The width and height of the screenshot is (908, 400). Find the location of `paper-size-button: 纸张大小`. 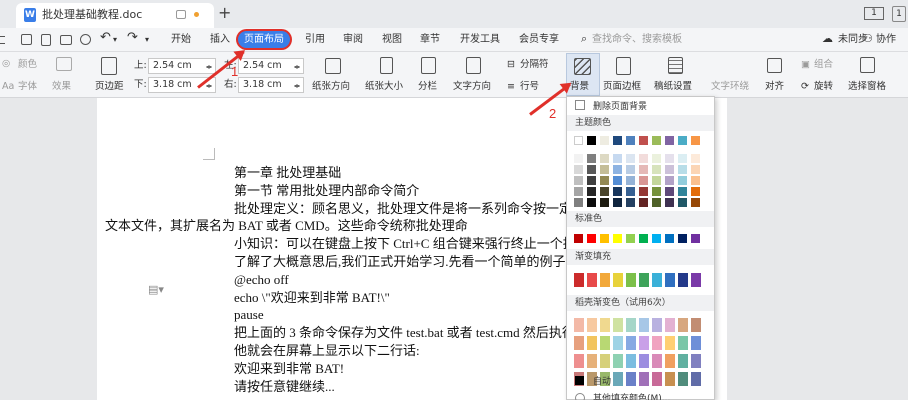

paper-size-button: 纸张大小 is located at coordinates (384, 87).